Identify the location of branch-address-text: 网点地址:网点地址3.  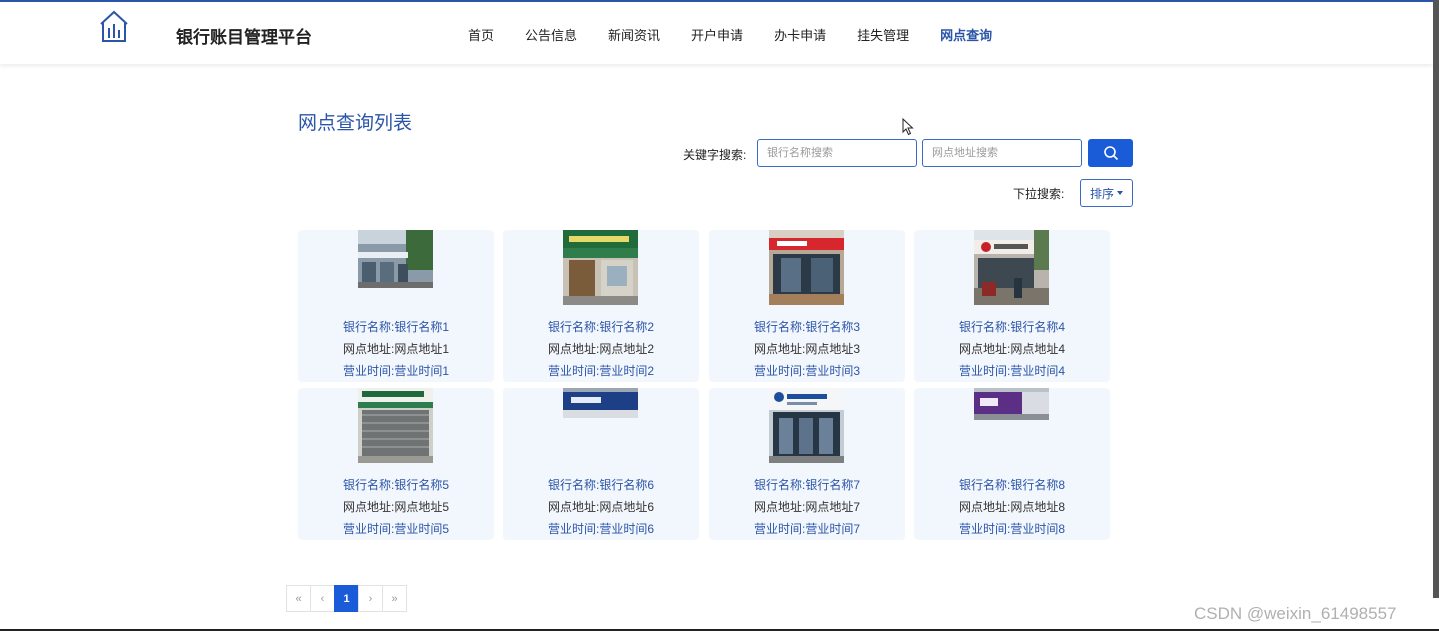
(806, 349).